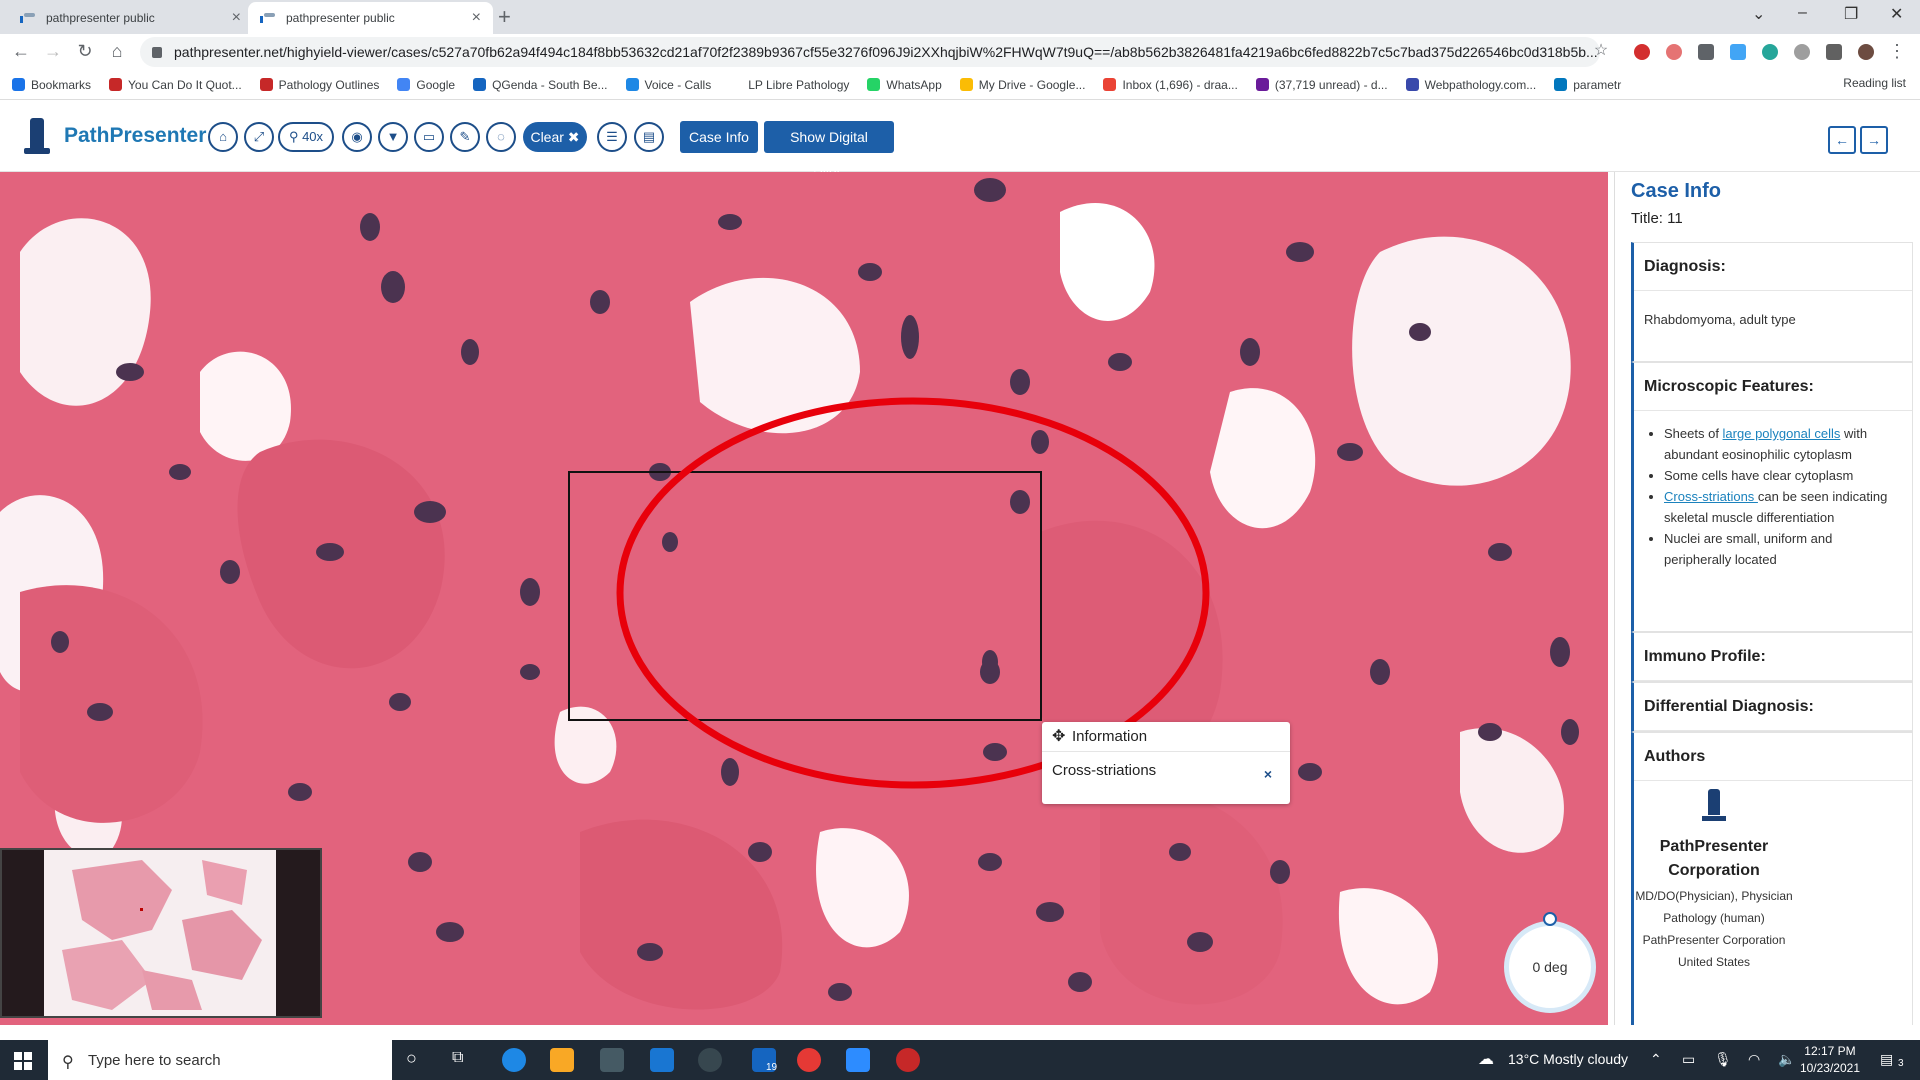  Describe the element at coordinates (1802, 13) in the screenshot. I see `minimize-icon: –` at that location.